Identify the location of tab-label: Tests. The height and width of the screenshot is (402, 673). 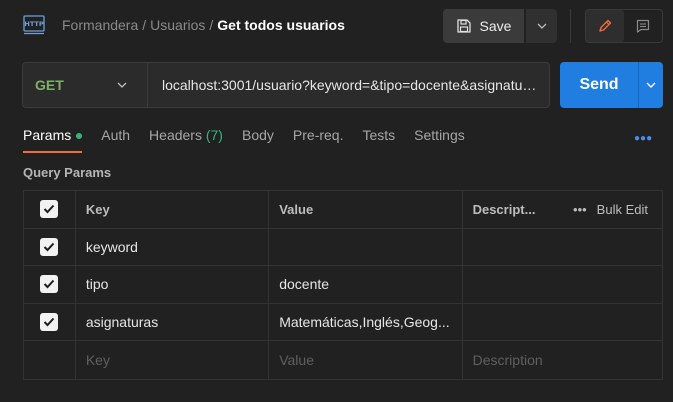
(379, 135).